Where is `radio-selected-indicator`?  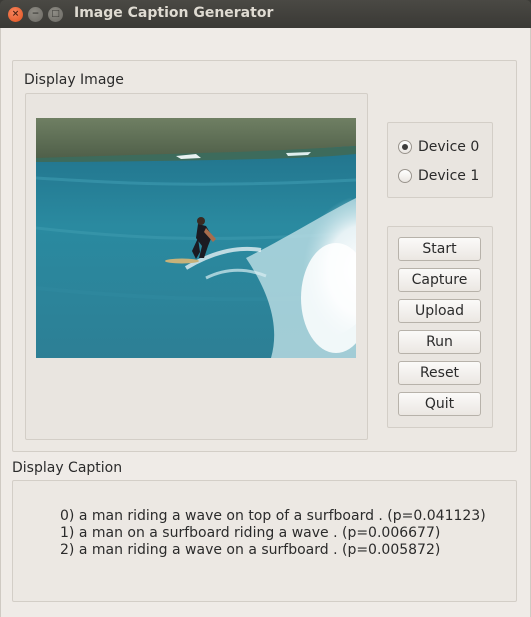
radio-selected-indicator is located at coordinates (405, 147).